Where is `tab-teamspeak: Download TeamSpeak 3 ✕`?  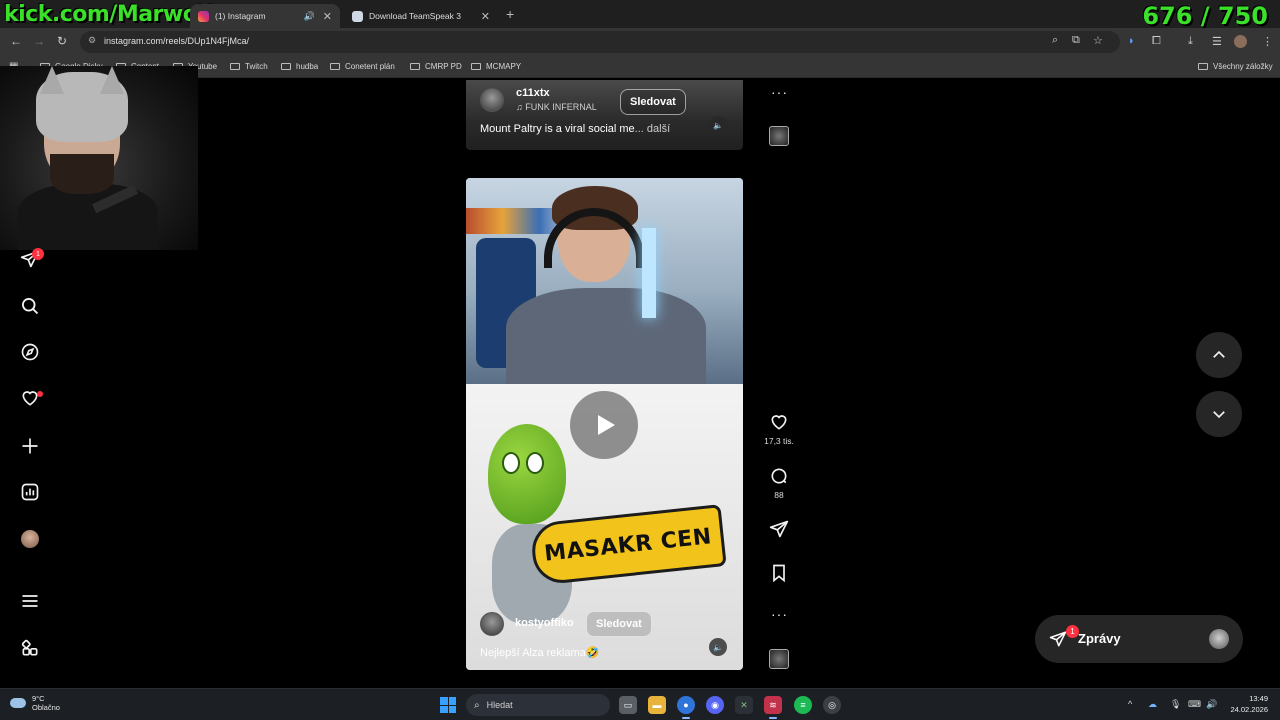
tab-teamspeak: Download TeamSpeak 3 ✕ is located at coordinates (421, 16).